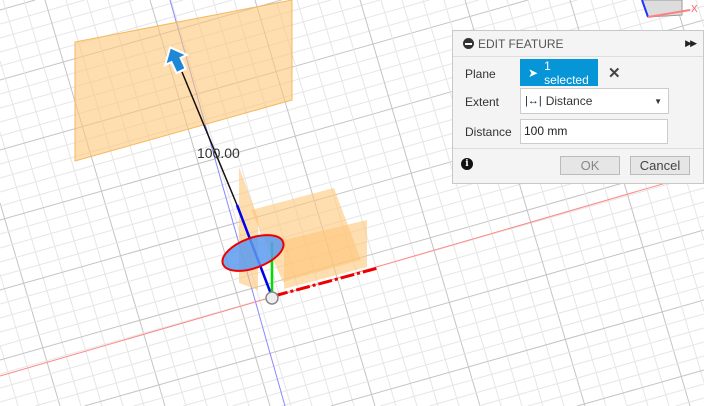 Image resolution: width=704 pixels, height=406 pixels. Describe the element at coordinates (658, 101) in the screenshot. I see `chevron-down-icon: ▼` at that location.